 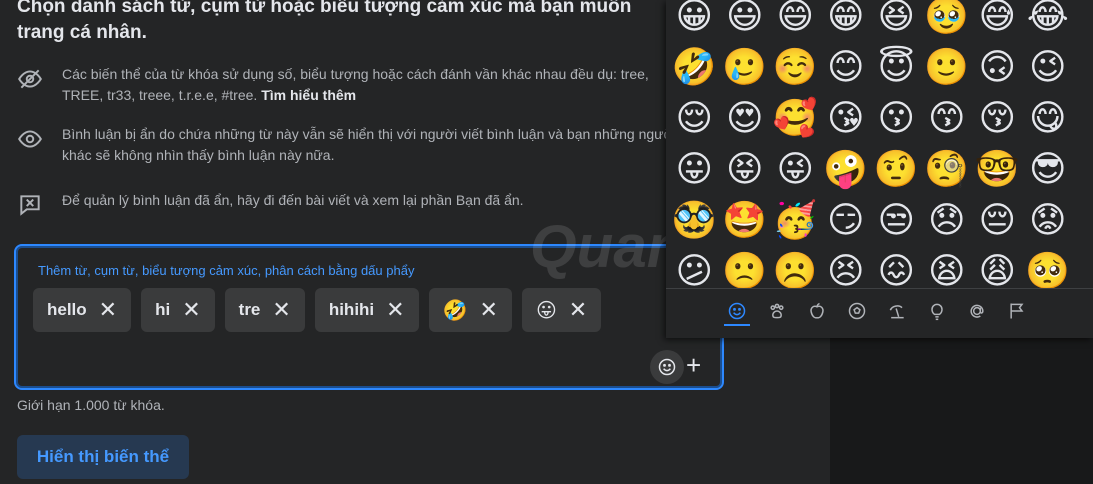 I want to click on emoji-option: 🤩, so click(x=745, y=219).